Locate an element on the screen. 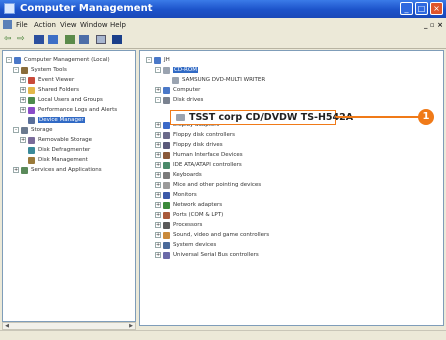  right-tree-item-label: Computer is located at coordinates (187, 90).